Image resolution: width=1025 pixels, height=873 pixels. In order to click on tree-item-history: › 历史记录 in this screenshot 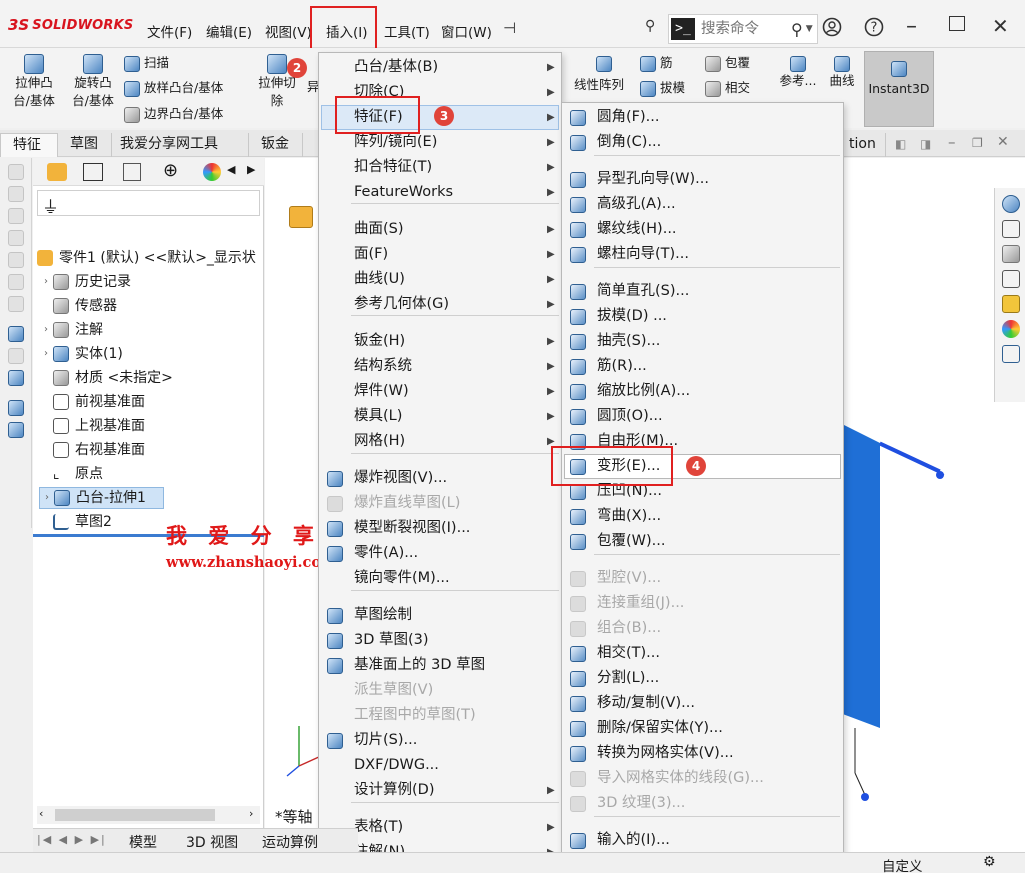, I will do `click(85, 282)`.